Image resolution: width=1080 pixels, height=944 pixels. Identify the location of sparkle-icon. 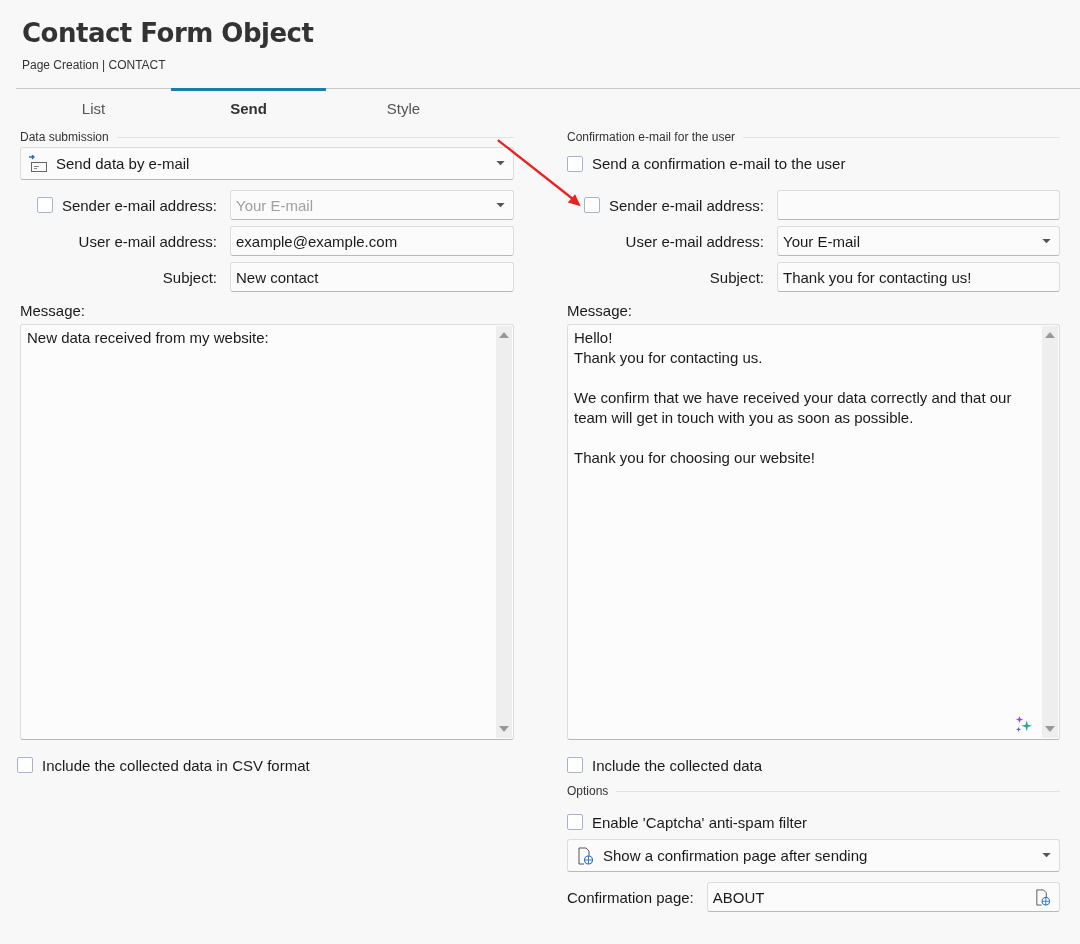
(1024, 724).